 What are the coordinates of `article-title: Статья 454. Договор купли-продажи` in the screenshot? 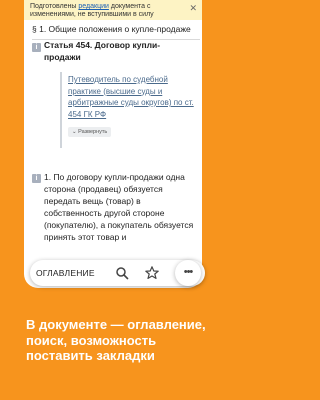 It's located at (102, 51).